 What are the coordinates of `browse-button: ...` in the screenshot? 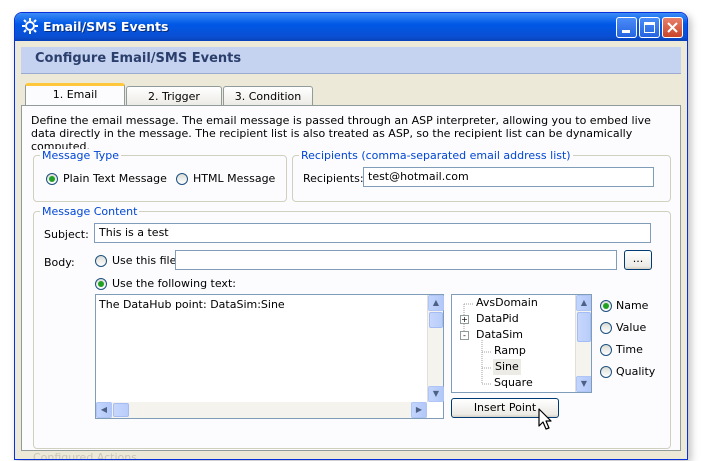 It's located at (638, 260).